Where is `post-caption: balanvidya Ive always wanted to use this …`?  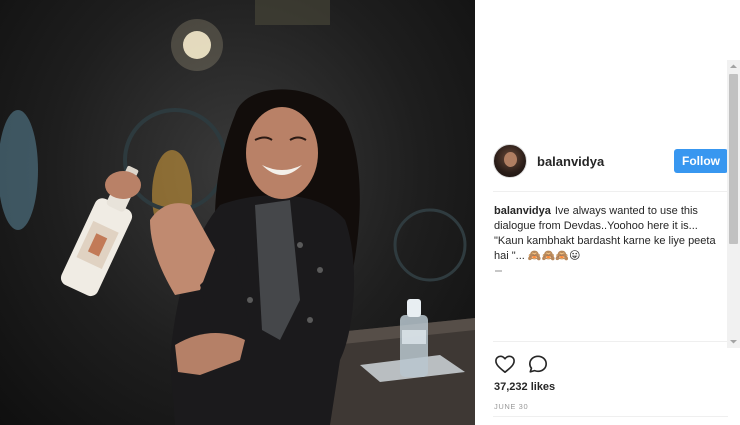
post-caption: balanvidya Ive always wanted to use this … is located at coordinates (610, 234).